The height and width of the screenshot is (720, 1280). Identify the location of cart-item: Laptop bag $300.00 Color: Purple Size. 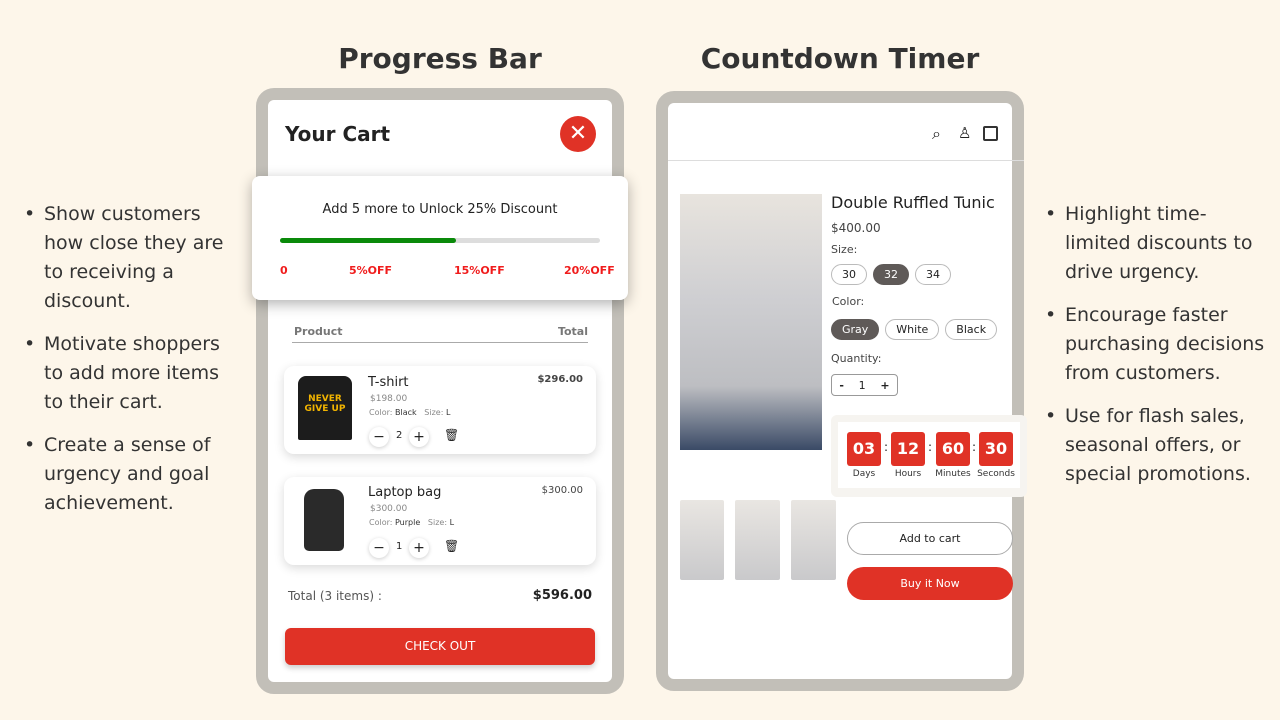
(440, 521).